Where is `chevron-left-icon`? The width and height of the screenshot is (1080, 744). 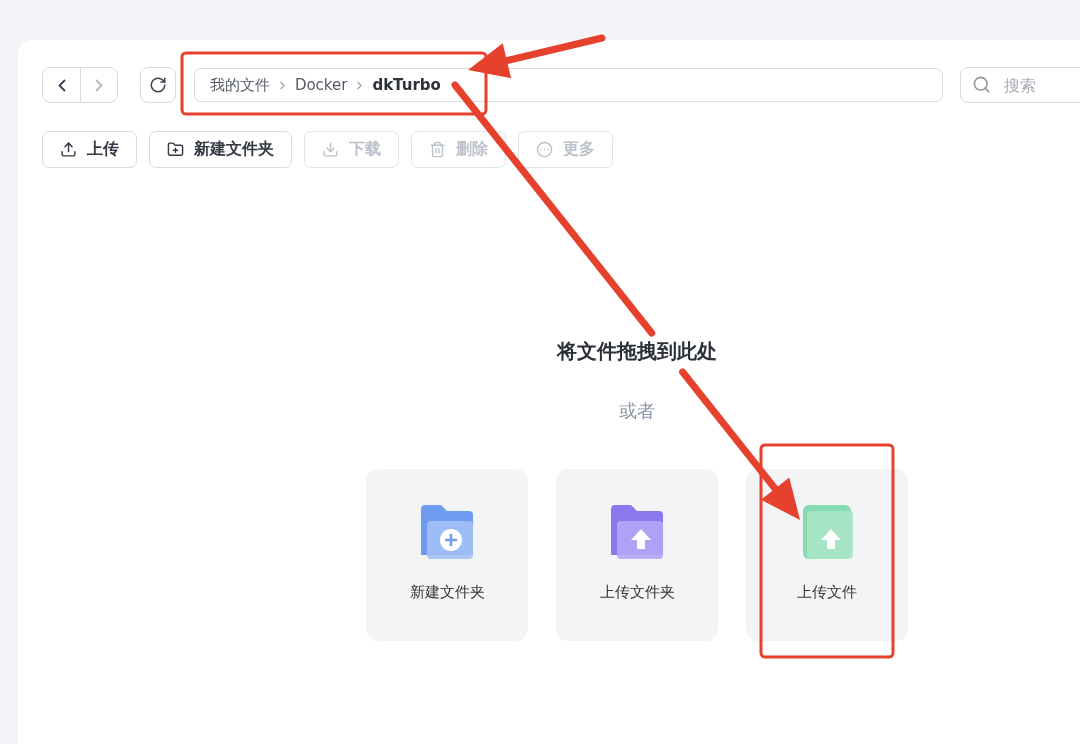 chevron-left-icon is located at coordinates (61, 85).